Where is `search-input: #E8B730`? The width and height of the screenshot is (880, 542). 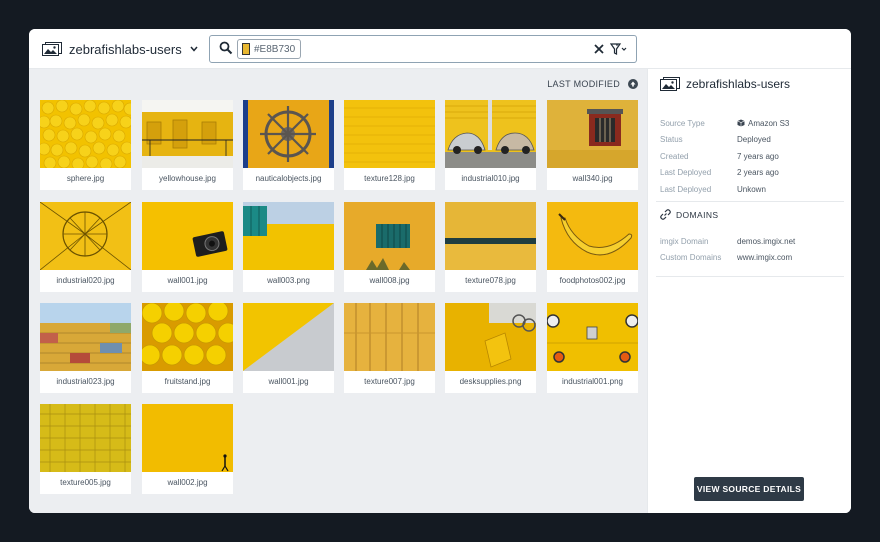
search-input: #E8B730 is located at coordinates (423, 49).